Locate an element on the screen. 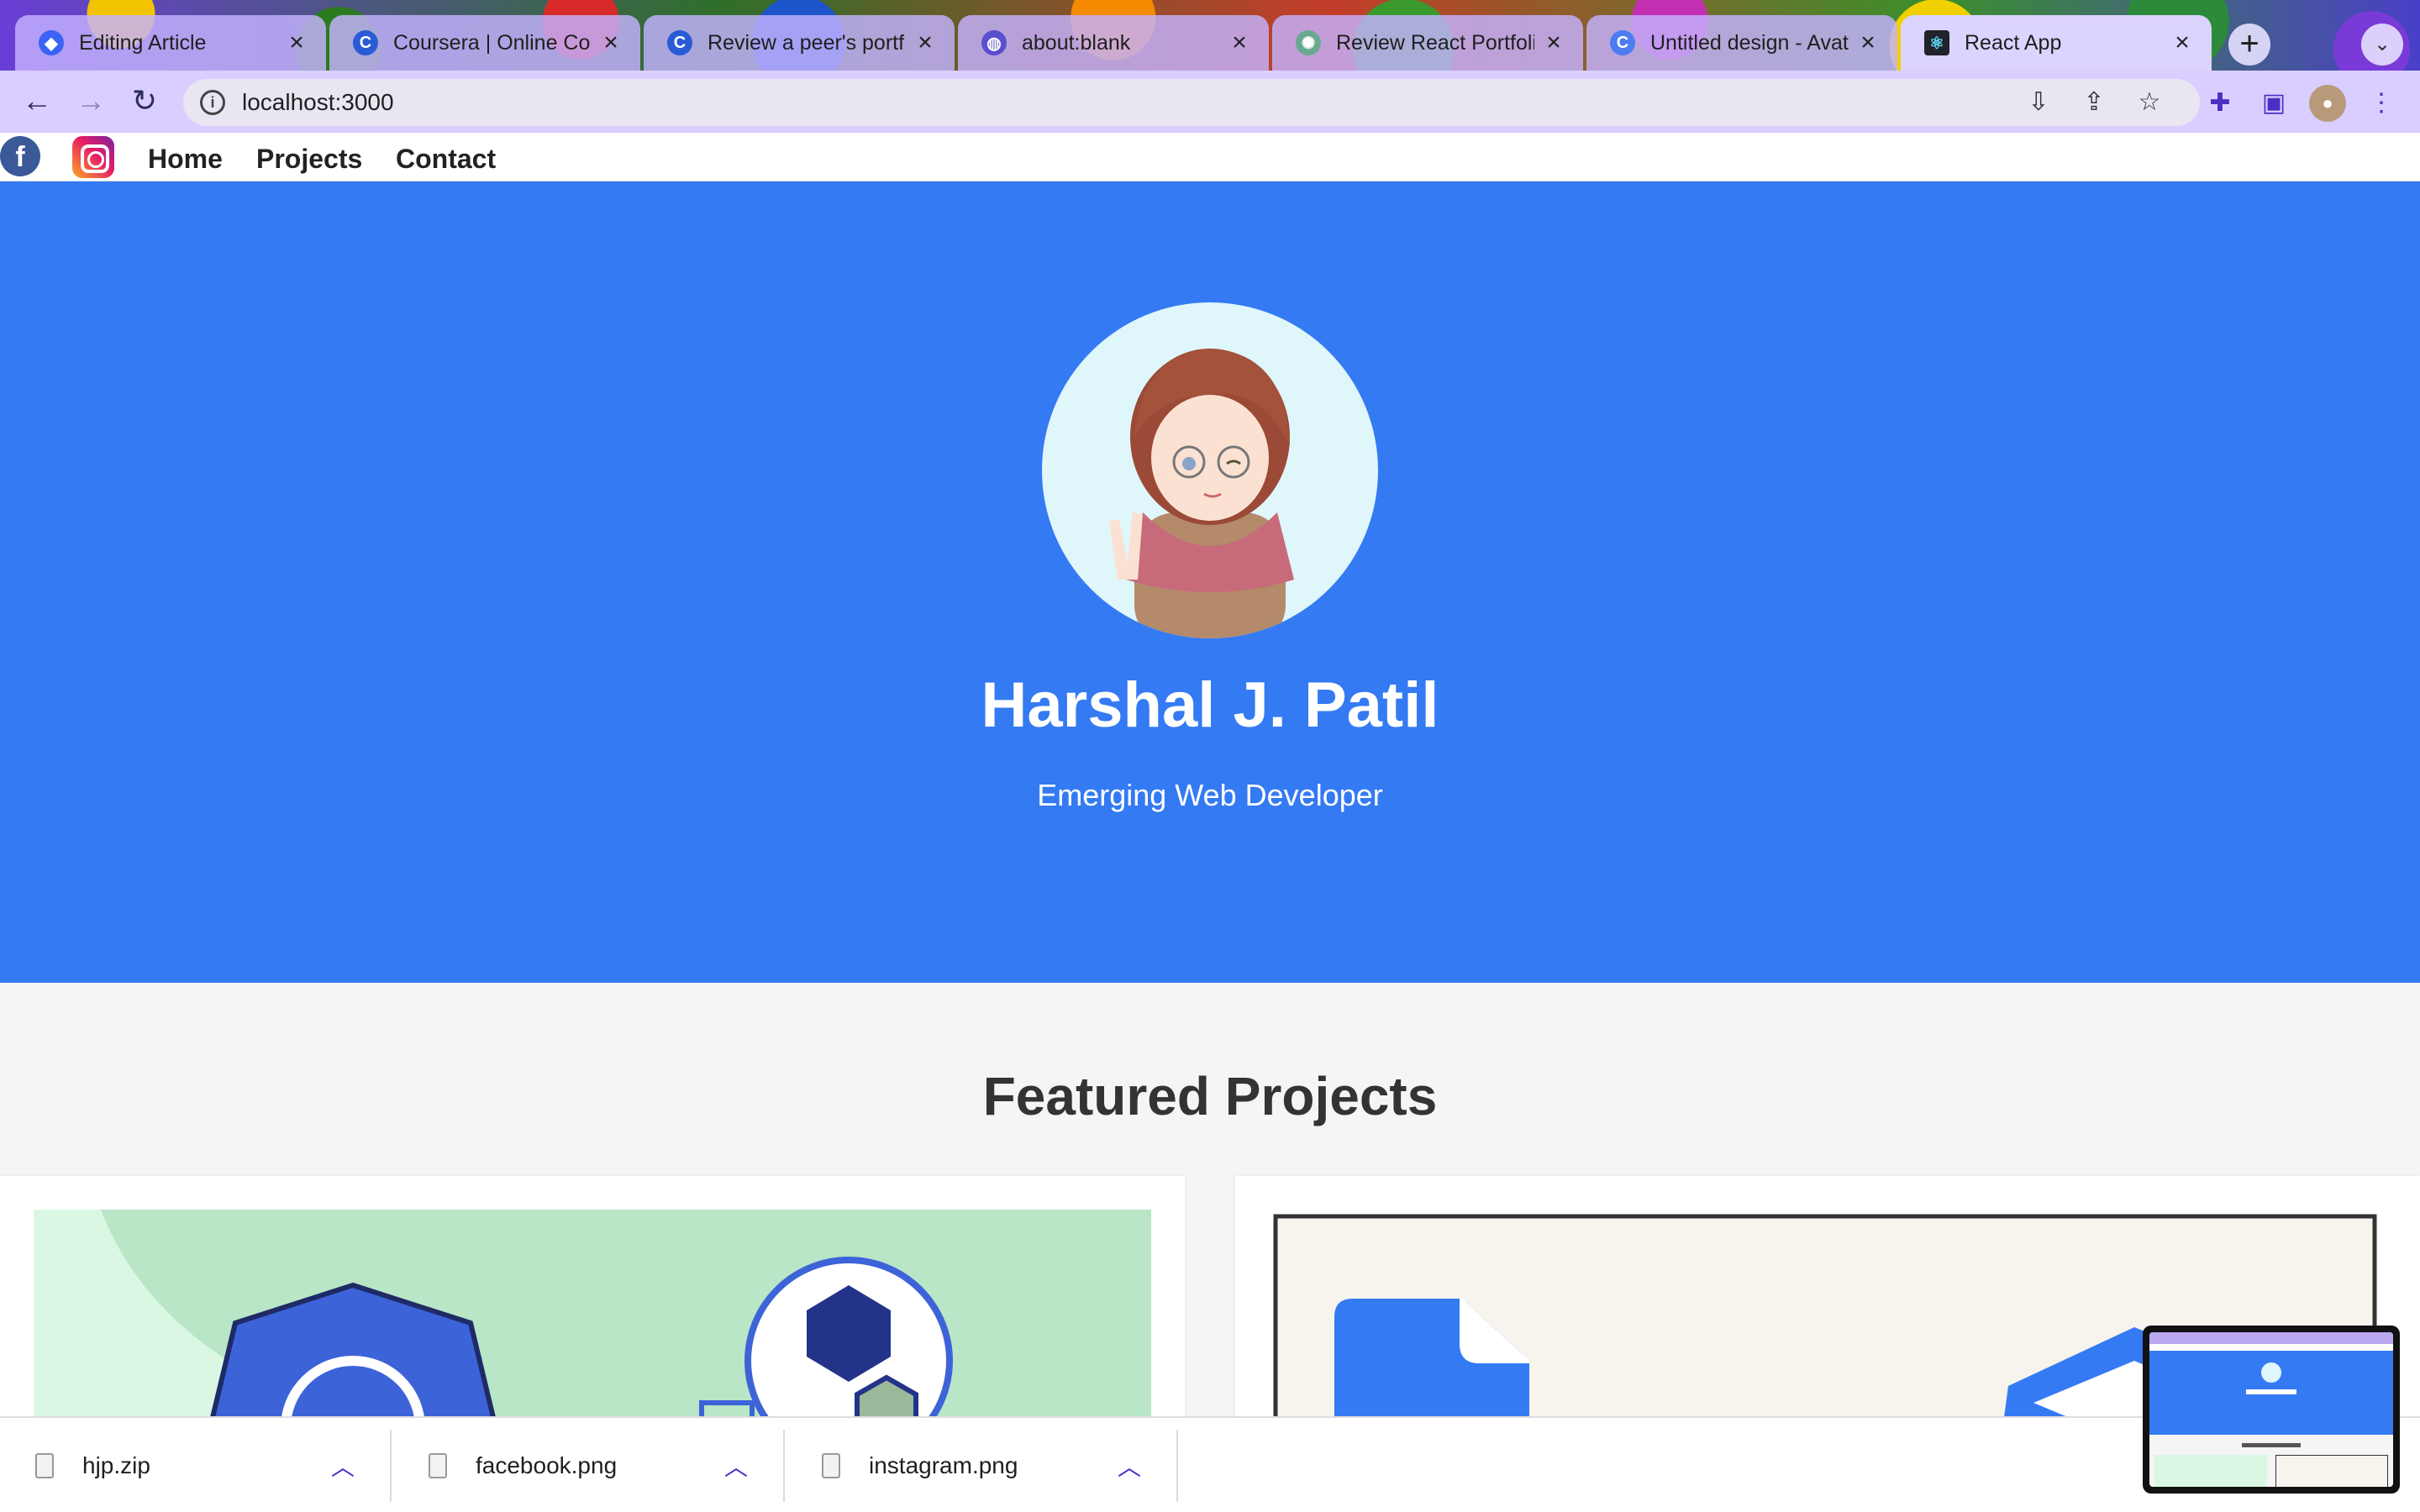 Image resolution: width=2420 pixels, height=1512 pixels. instagram-icon is located at coordinates (93, 157).